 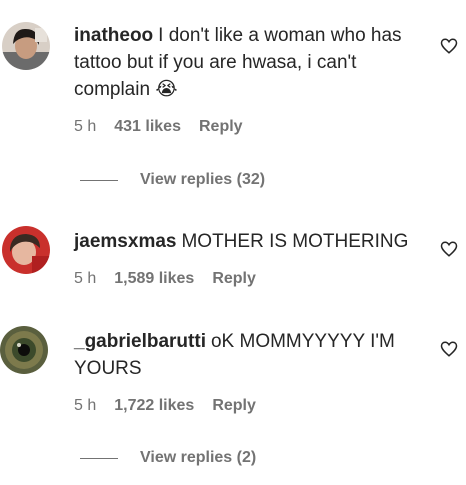 I want to click on comment-username: inatheoo, so click(x=113, y=35).